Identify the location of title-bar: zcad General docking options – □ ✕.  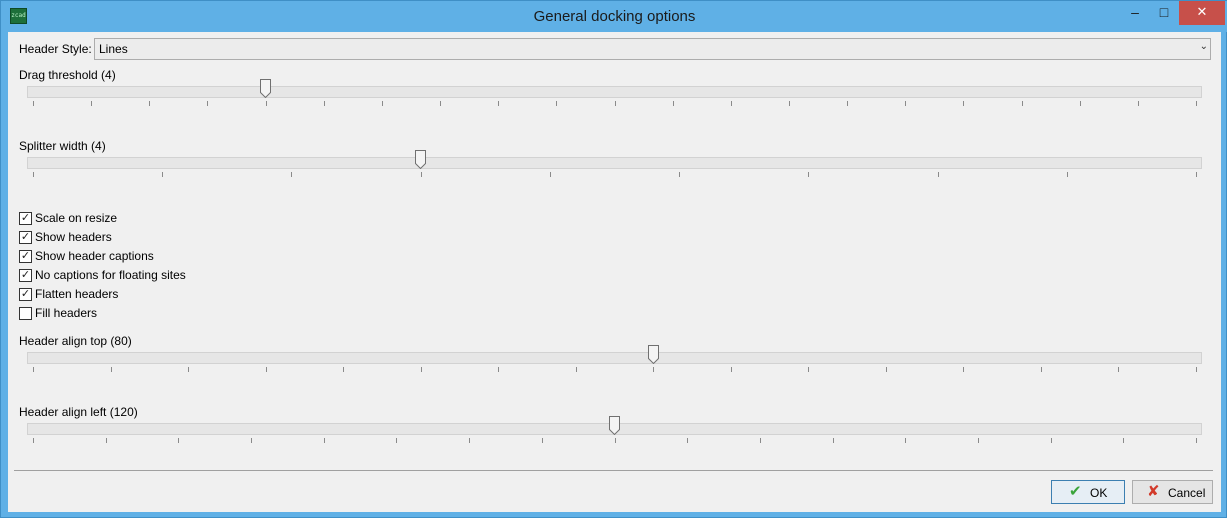
(614, 16).